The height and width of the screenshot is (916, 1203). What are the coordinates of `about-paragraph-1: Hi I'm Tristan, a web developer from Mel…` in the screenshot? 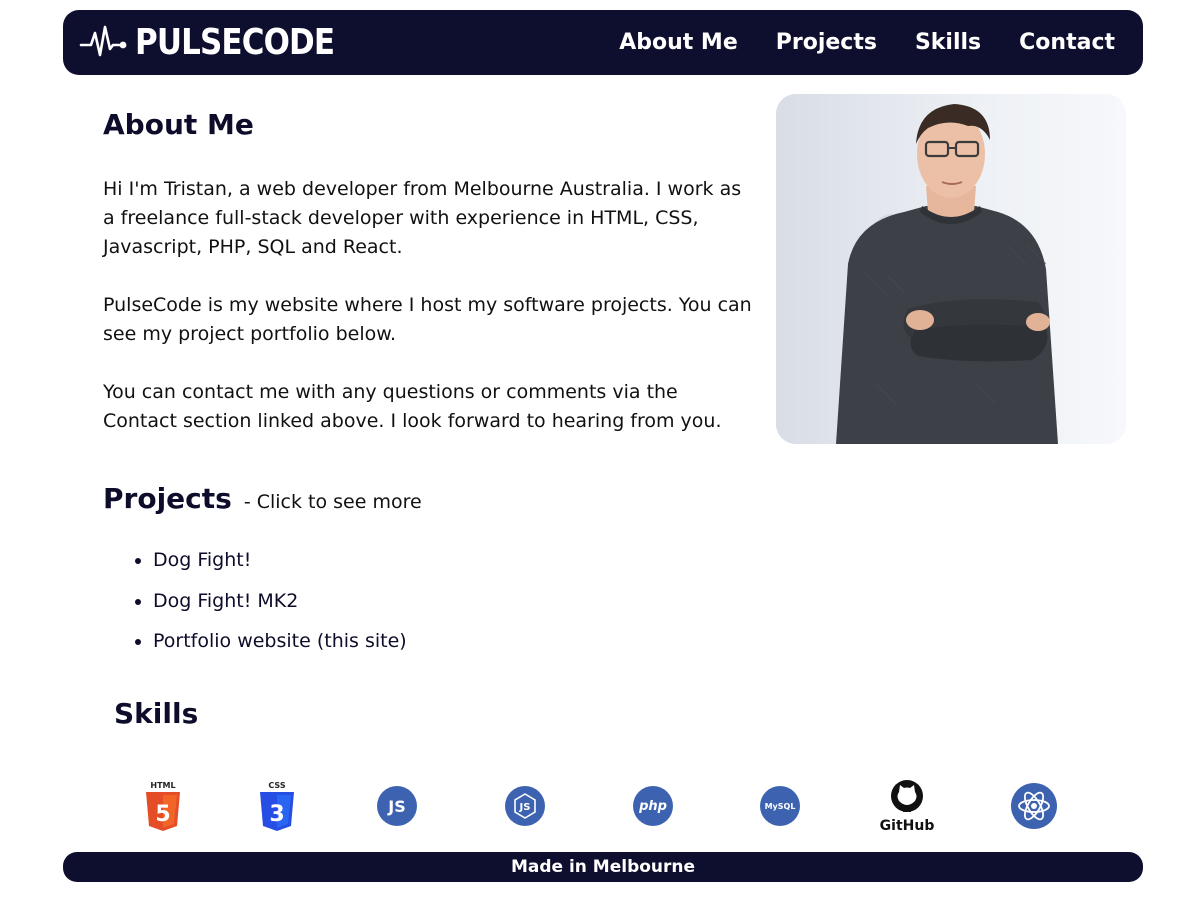 It's located at (422, 218).